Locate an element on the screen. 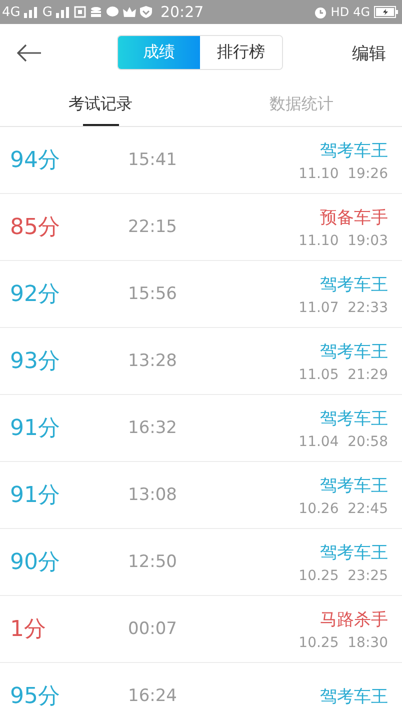 This screenshot has width=402, height=720. score: 92分 is located at coordinates (35, 295).